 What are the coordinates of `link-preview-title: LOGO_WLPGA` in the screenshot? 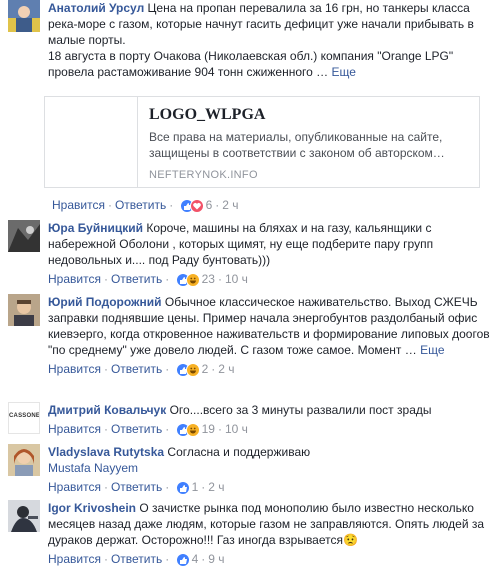 It's located at (207, 114).